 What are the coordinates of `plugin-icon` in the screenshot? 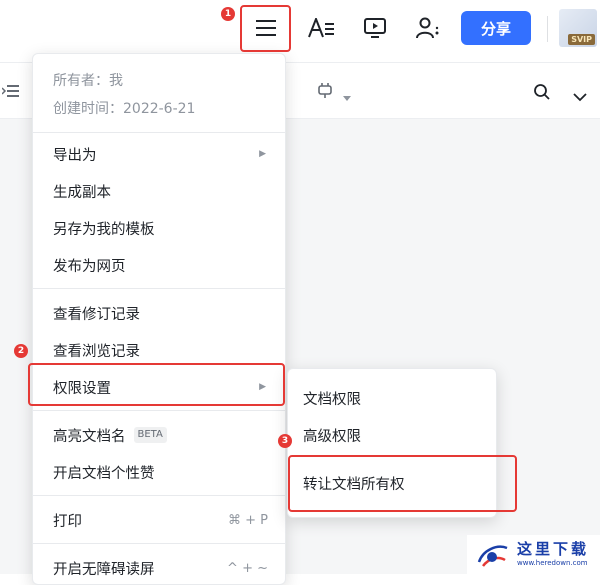 It's located at (325, 92).